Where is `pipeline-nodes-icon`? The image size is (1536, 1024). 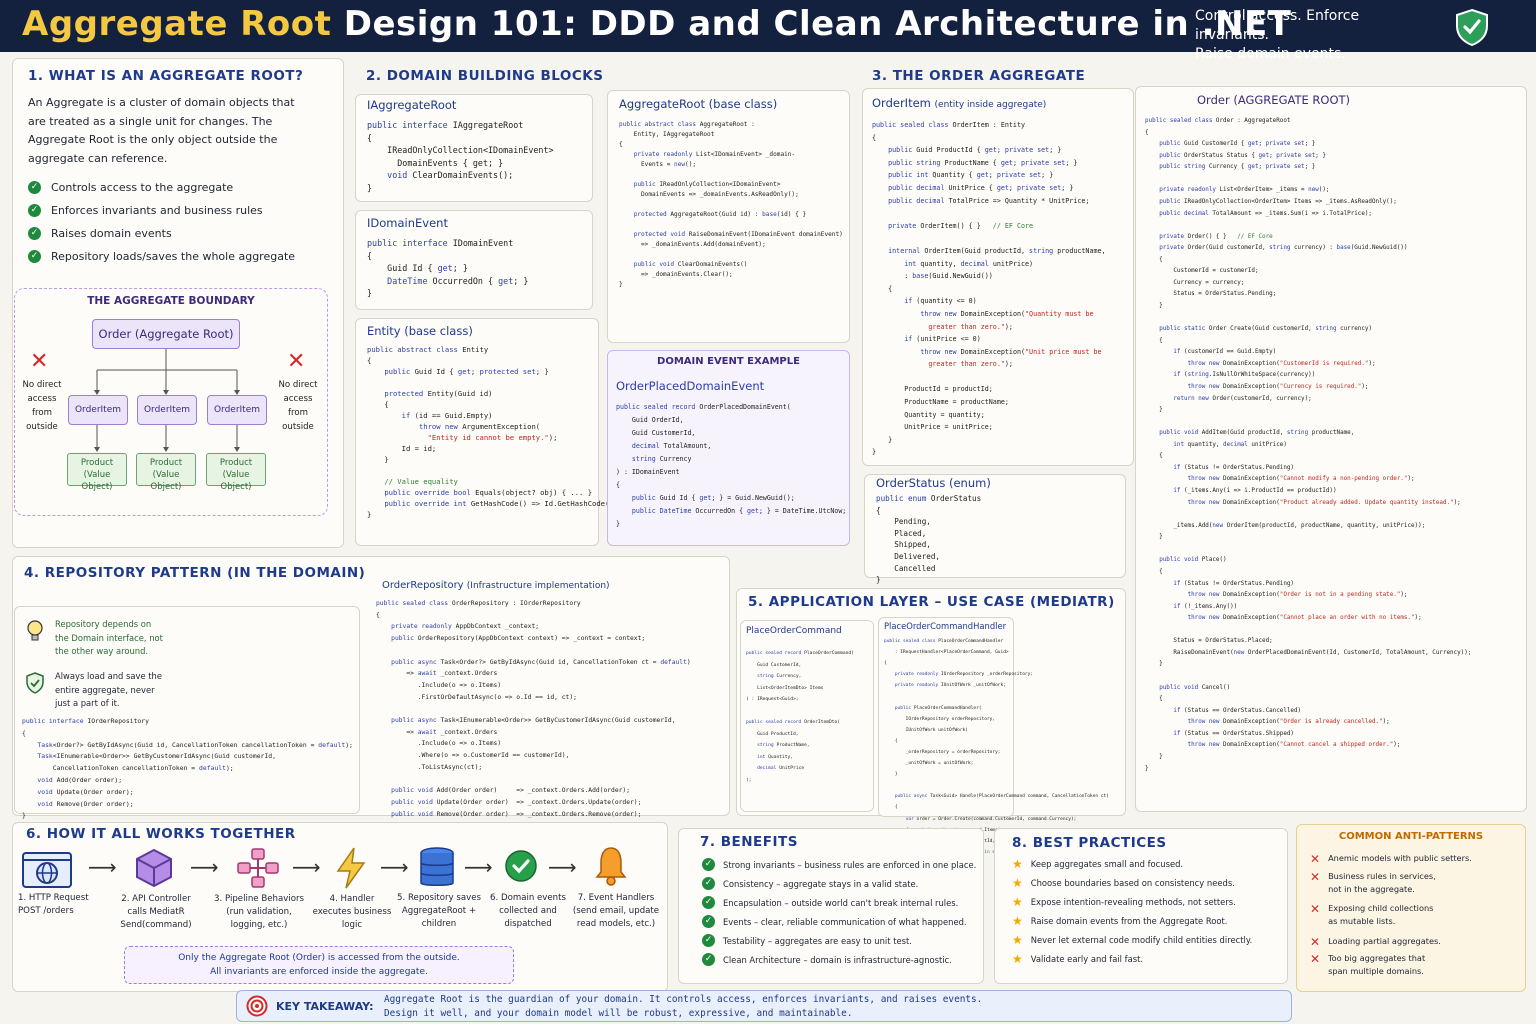 pipeline-nodes-icon is located at coordinates (258, 868).